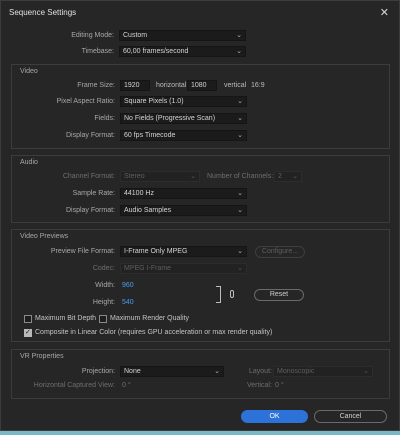  Describe the element at coordinates (149, 318) in the screenshot. I see `max-render-quality-label: Maximum Render Quality` at that location.